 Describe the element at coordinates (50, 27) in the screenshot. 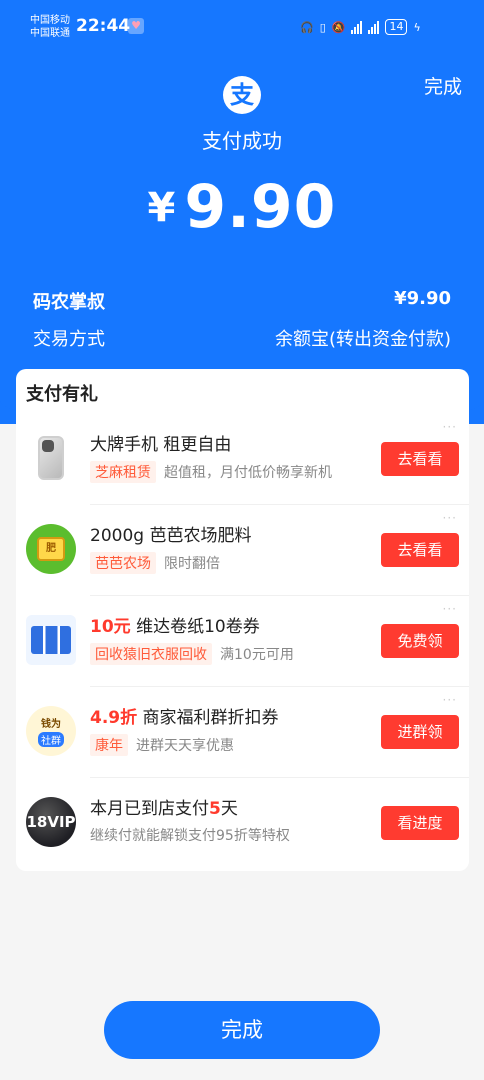

I see `carrier-label: 中国移动 中国联通` at that location.